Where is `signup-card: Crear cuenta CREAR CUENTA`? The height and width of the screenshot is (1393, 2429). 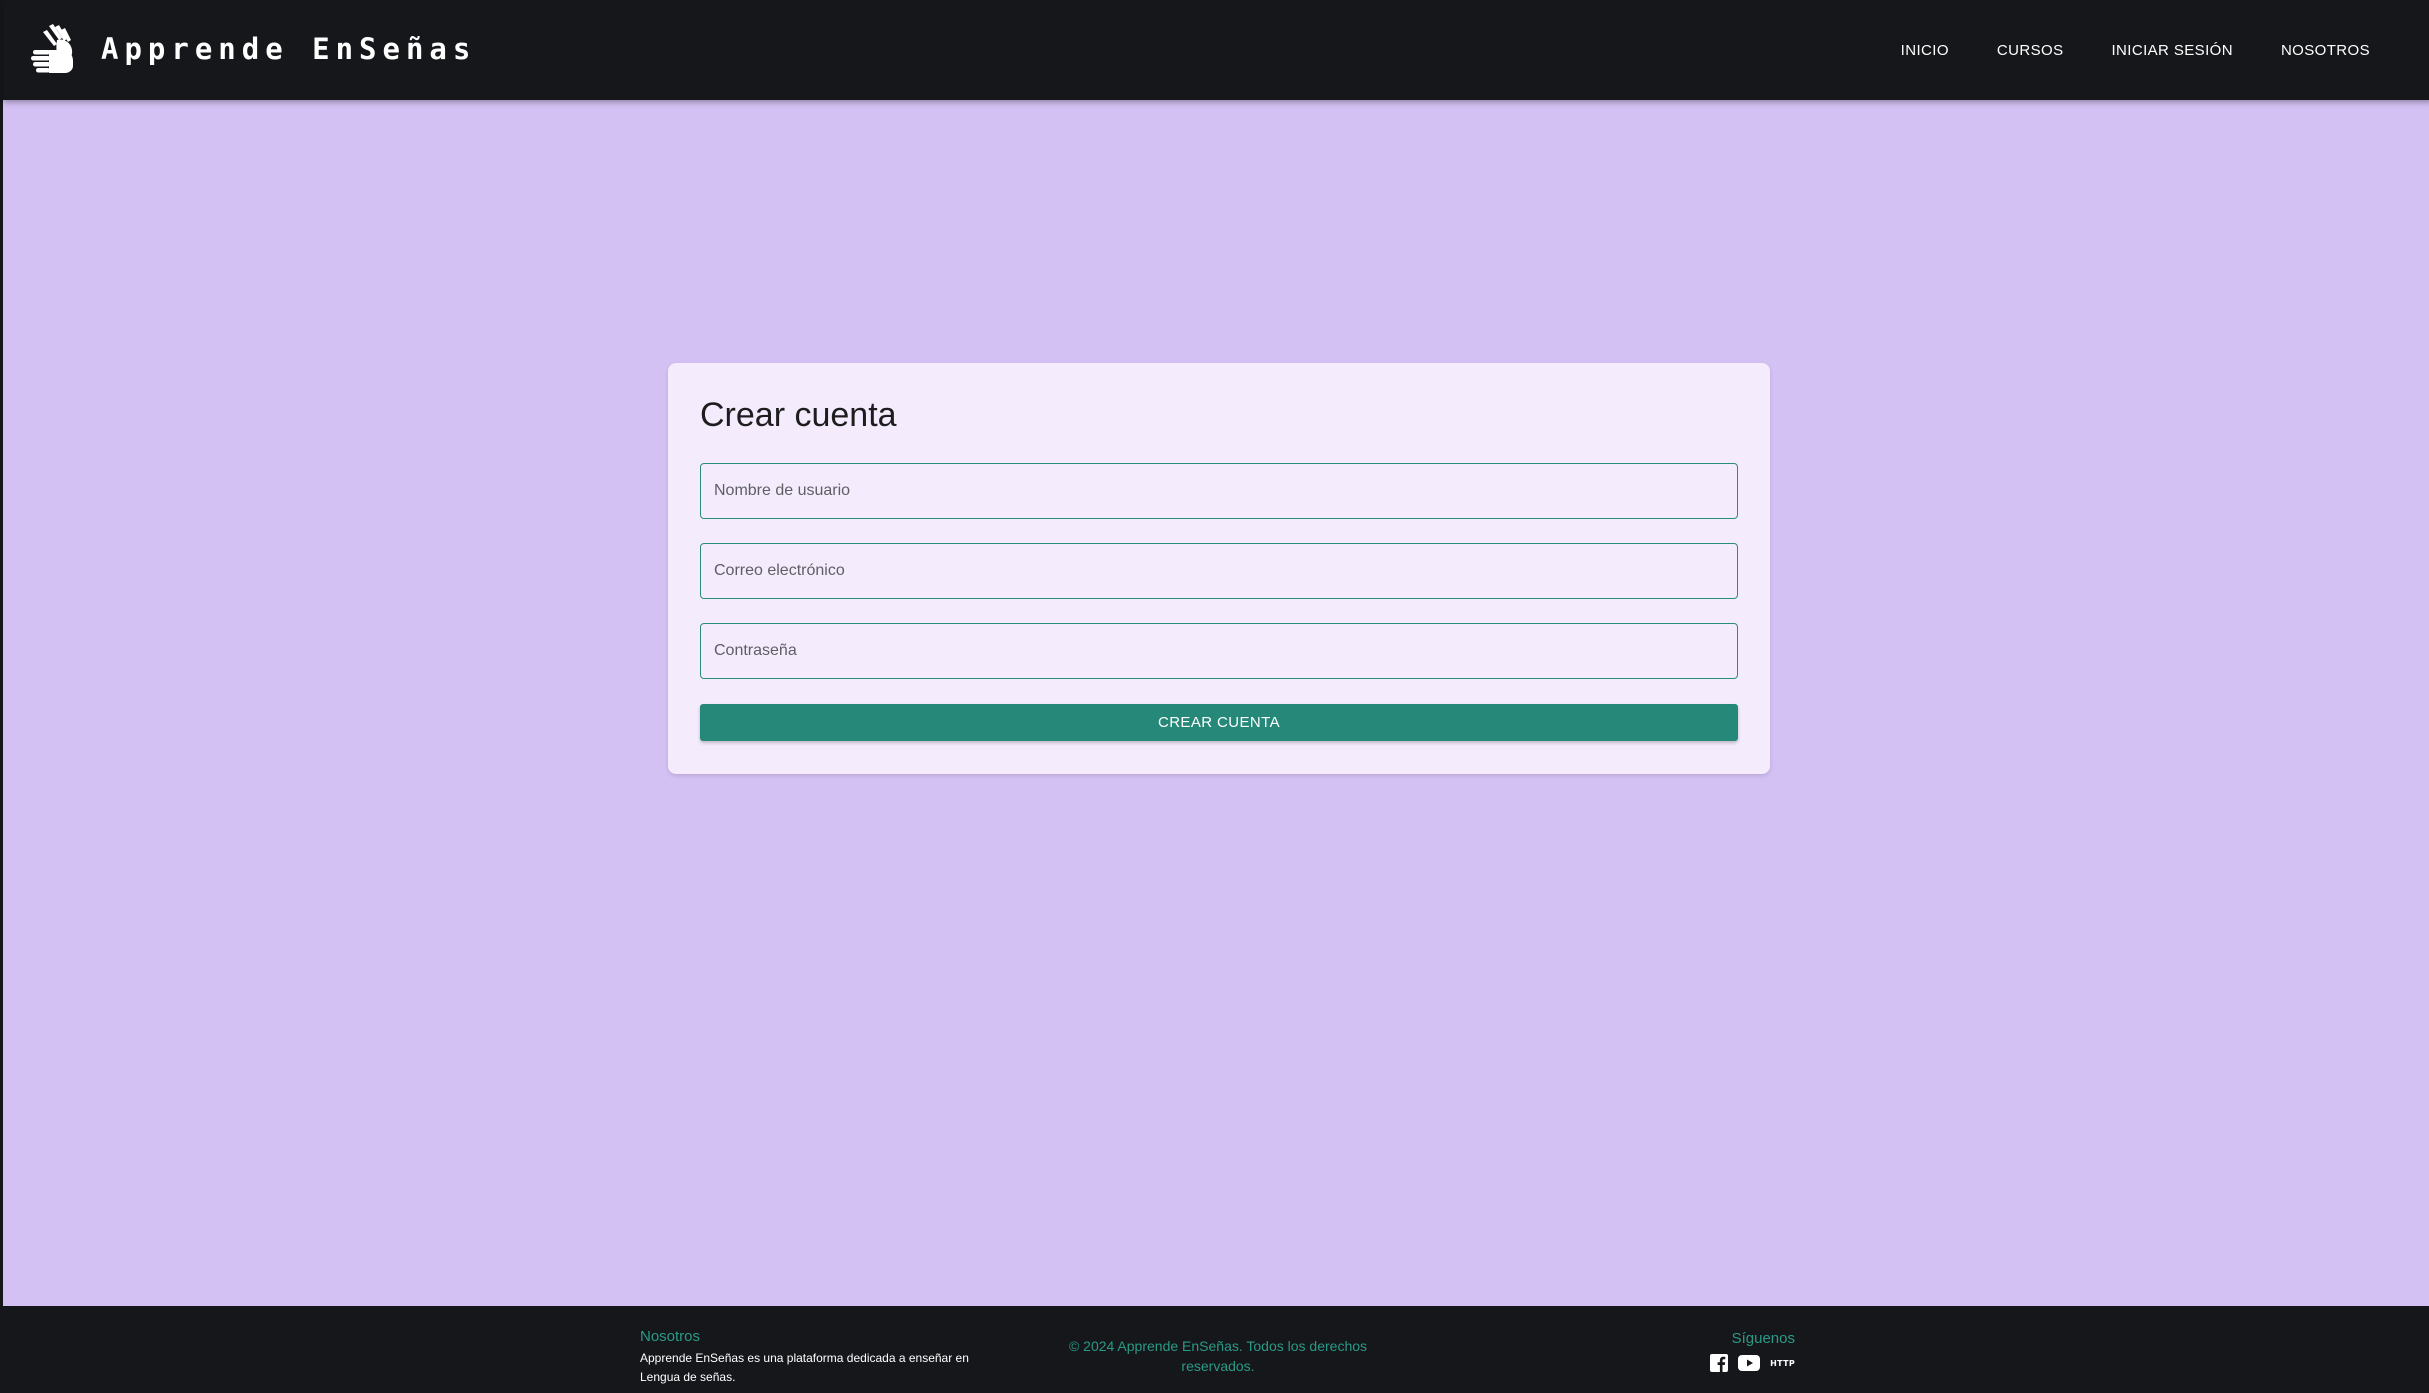 signup-card: Crear cuenta CREAR CUENTA is located at coordinates (1219, 568).